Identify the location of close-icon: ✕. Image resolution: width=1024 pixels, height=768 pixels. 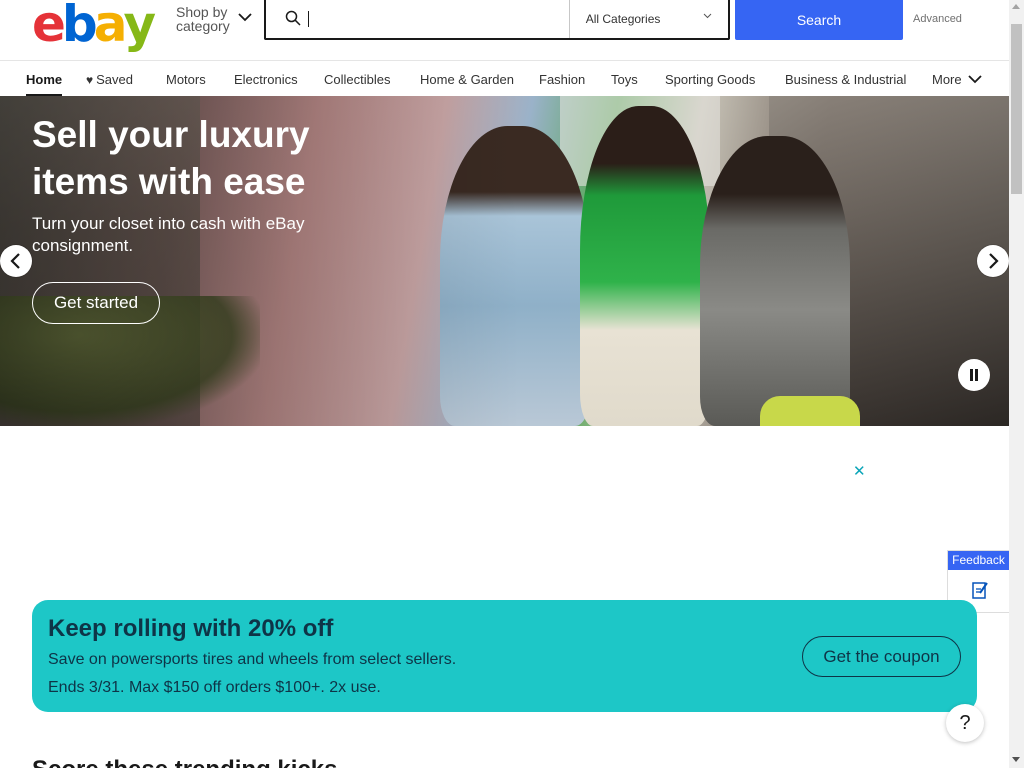
(859, 471).